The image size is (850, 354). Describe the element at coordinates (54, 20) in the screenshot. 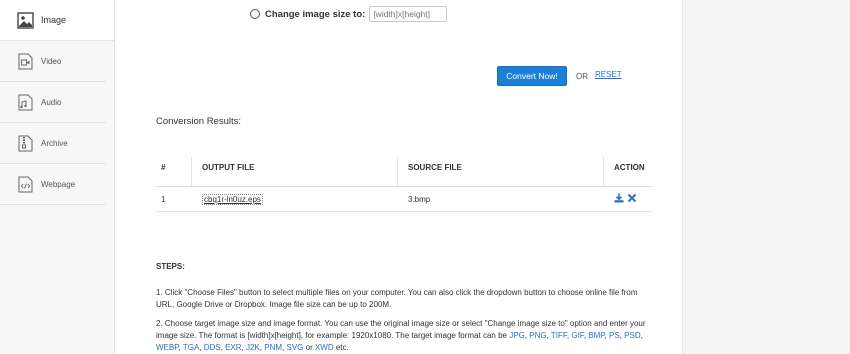

I see `sidebar-item-label: Image` at that location.